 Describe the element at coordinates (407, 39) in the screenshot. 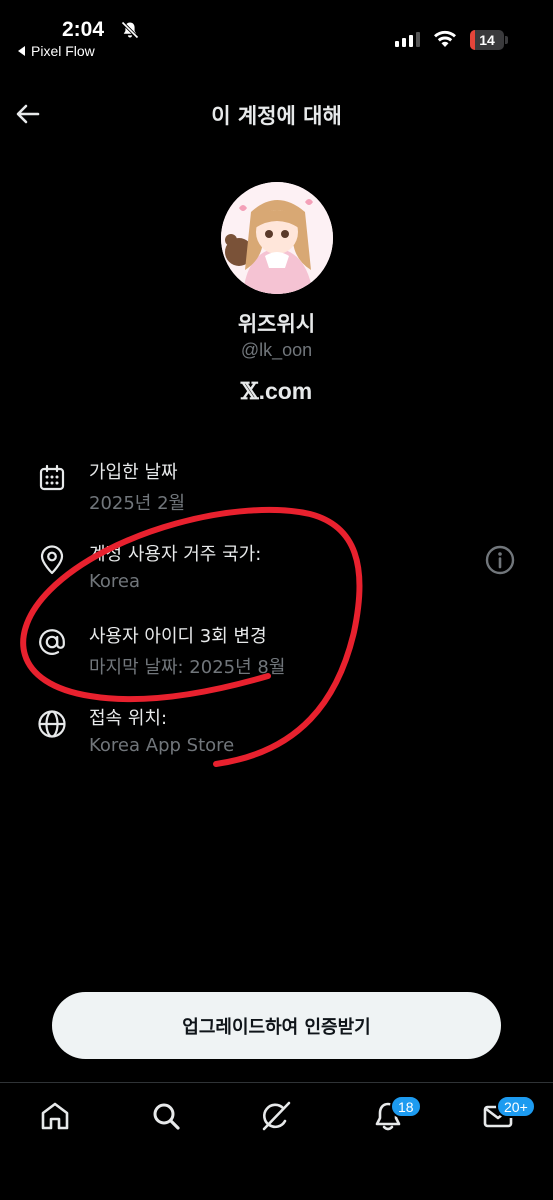

I see `cellular-signal-icon` at that location.